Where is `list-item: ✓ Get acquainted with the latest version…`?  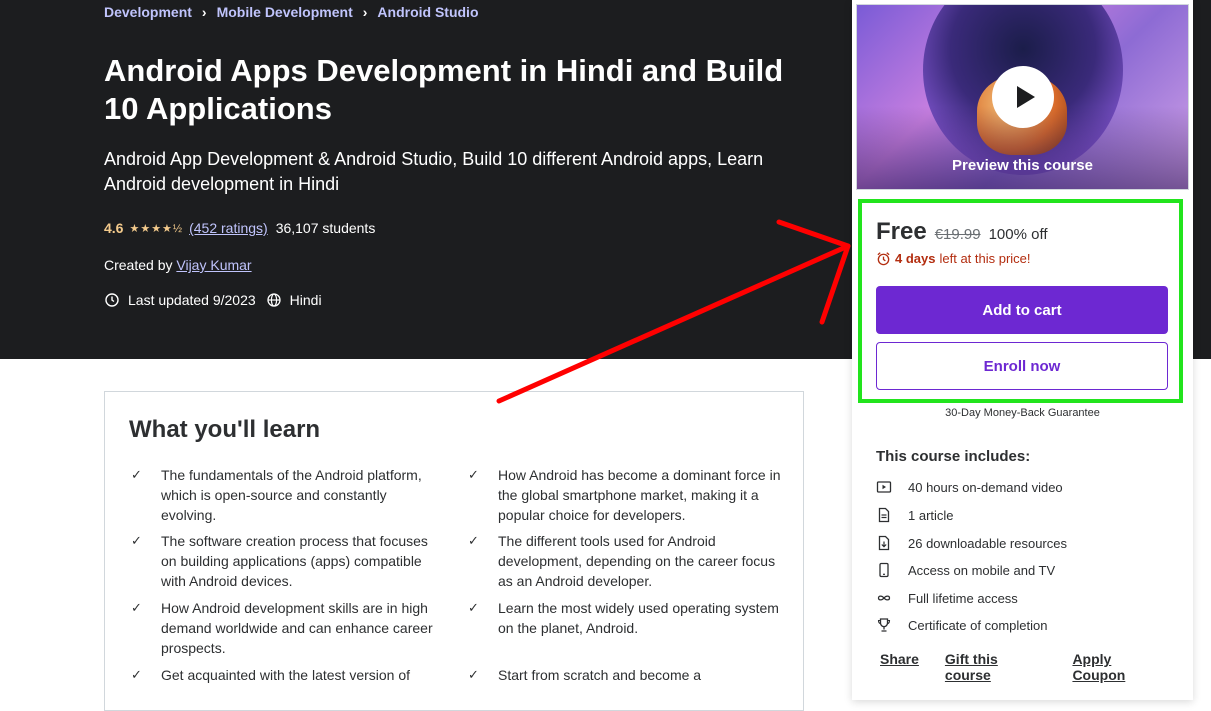
list-item: ✓ Get acquainted with the latest version… is located at coordinates (284, 675).